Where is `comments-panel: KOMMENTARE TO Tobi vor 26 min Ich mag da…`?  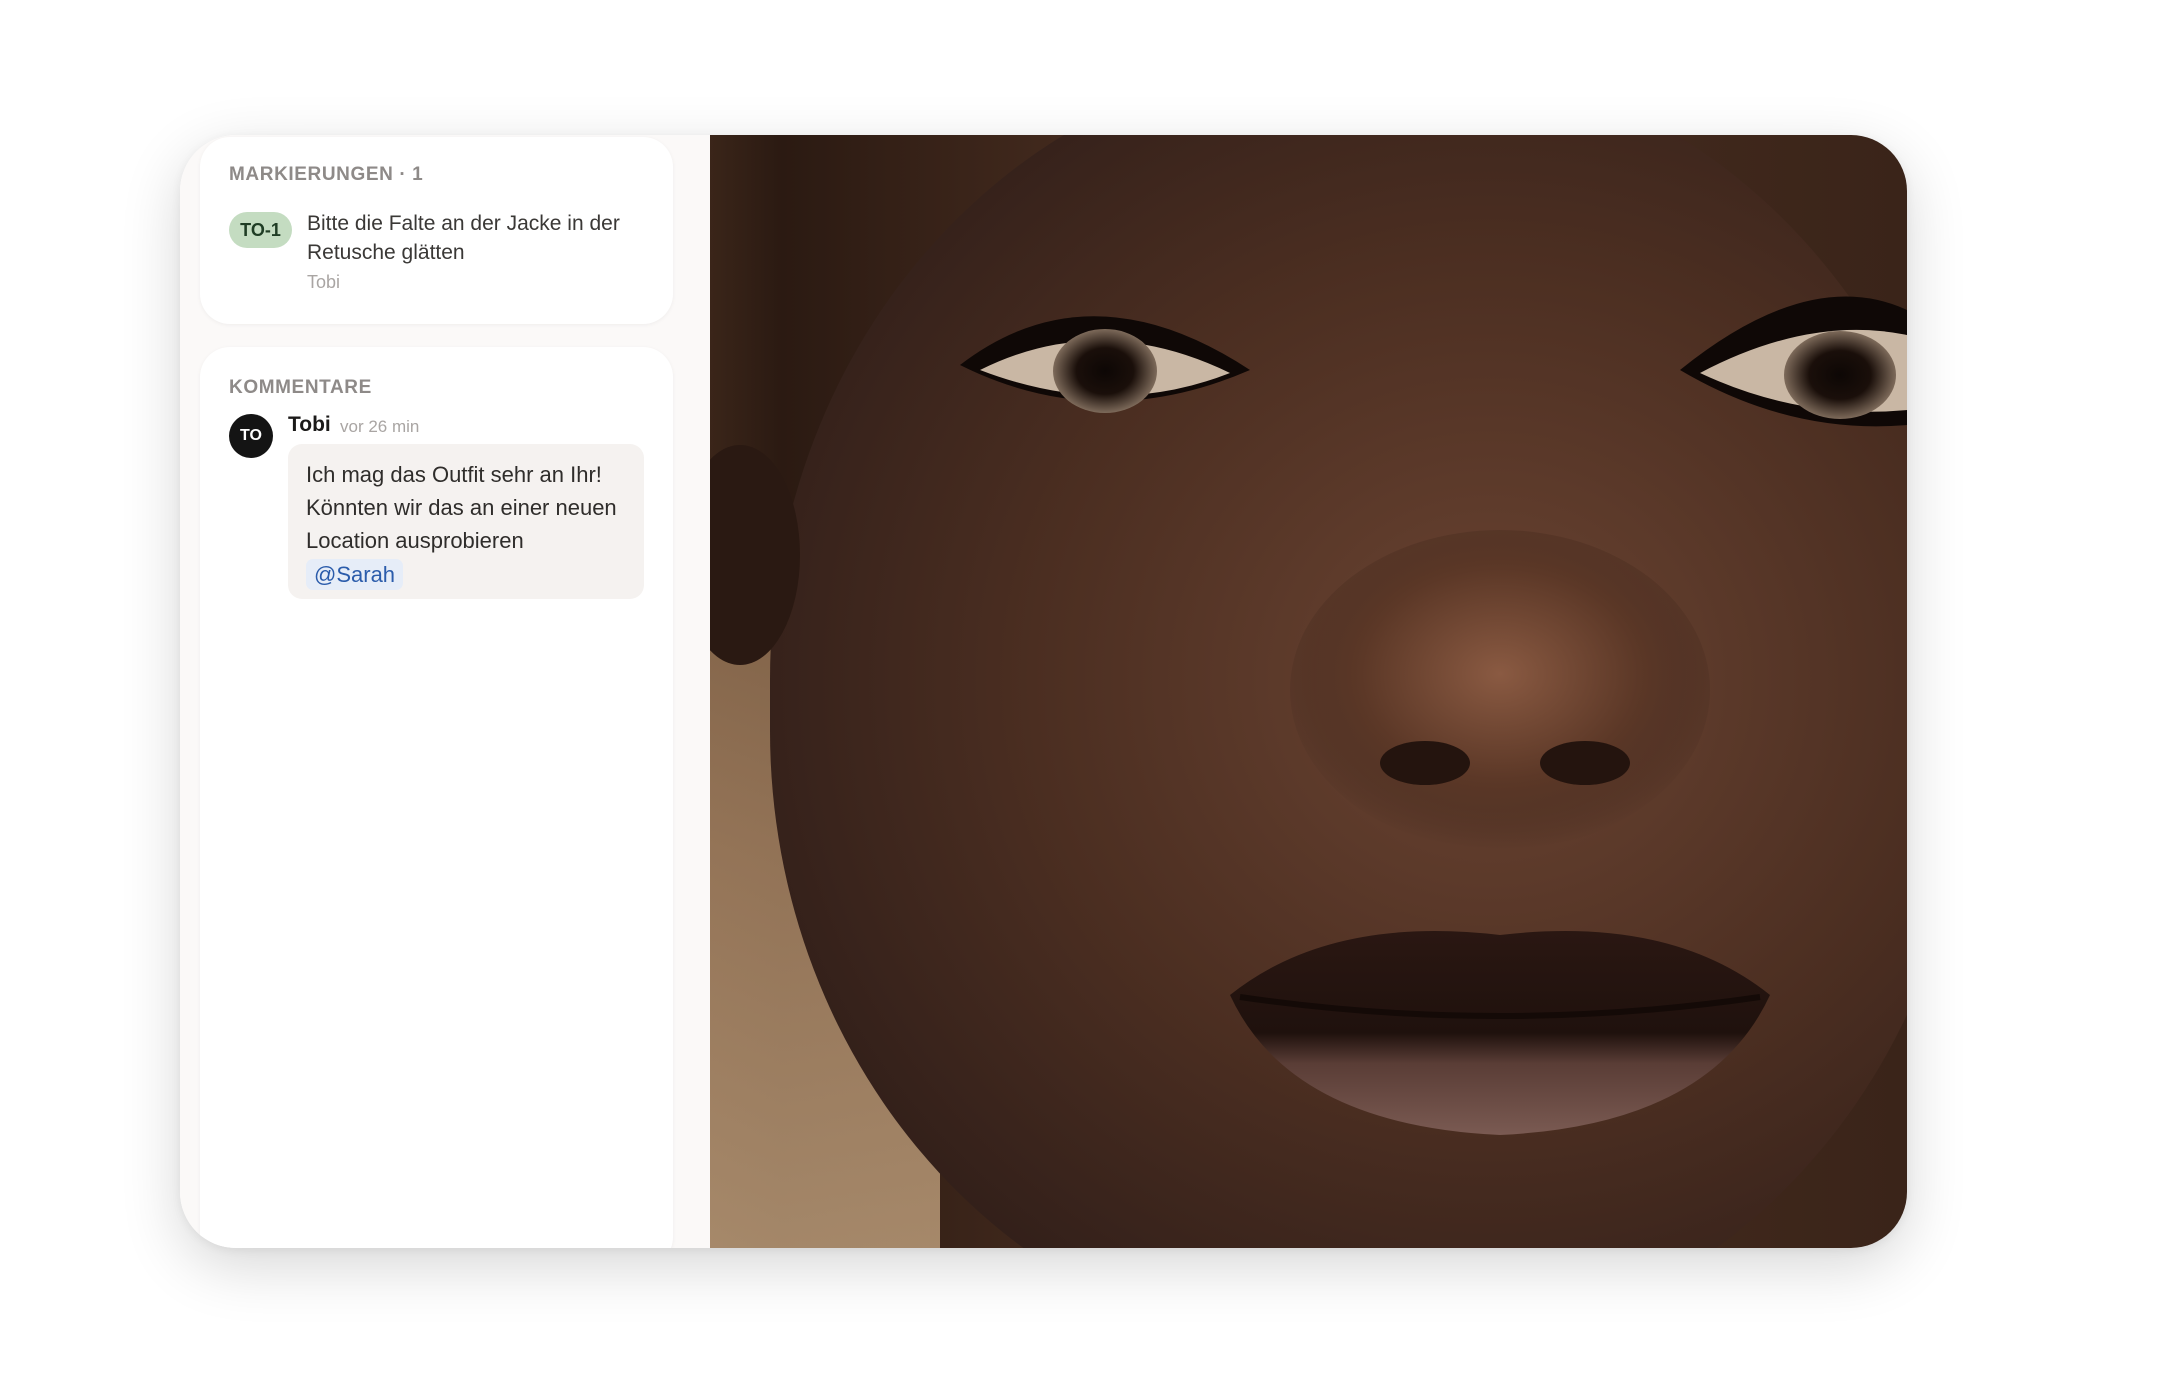
comments-panel: KOMMENTARE TO Tobi vor 26 min Ich mag da… is located at coordinates (436, 797).